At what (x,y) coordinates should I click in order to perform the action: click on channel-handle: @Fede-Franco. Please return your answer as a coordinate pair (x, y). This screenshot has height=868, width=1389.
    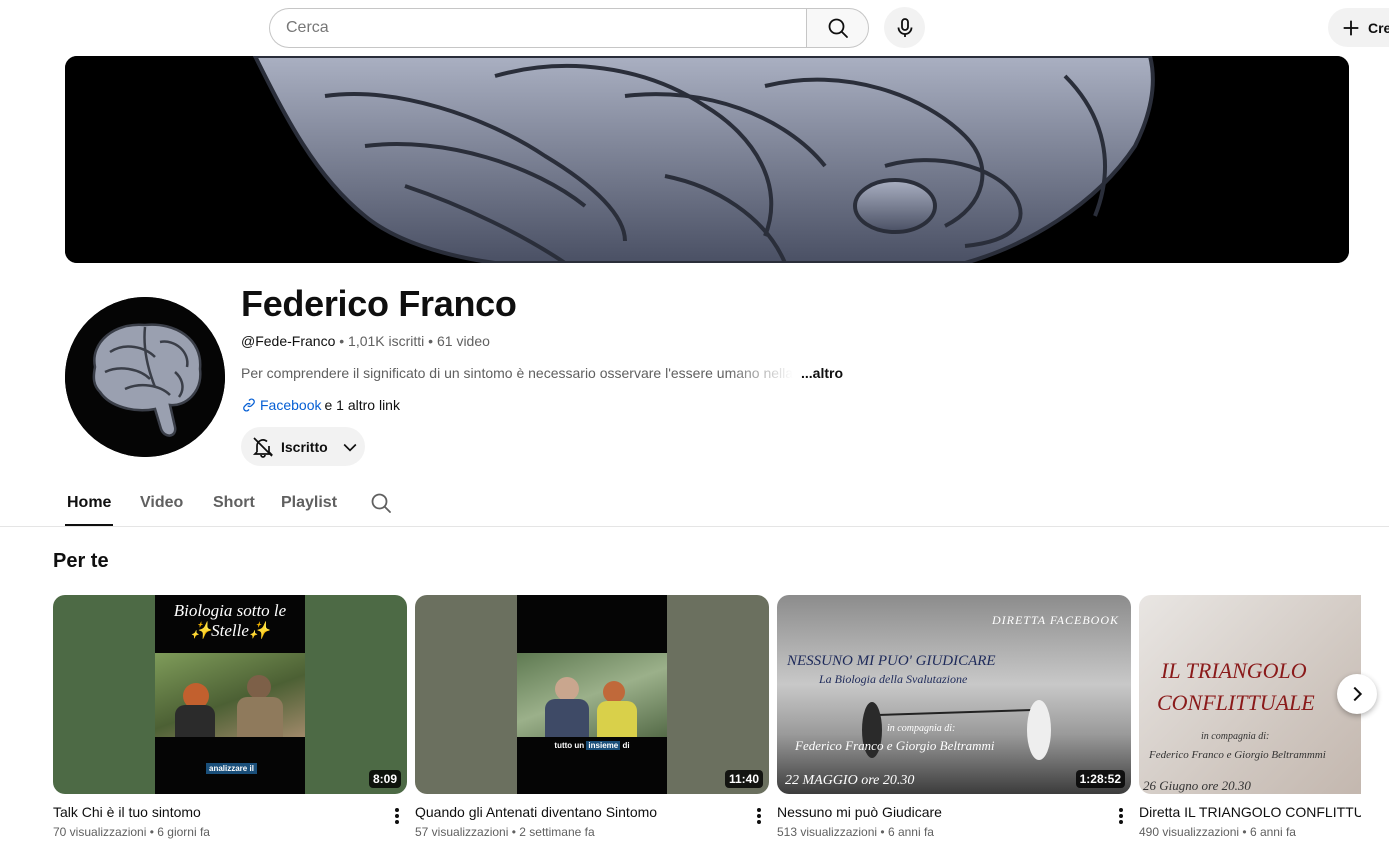
    Looking at the image, I should click on (288, 341).